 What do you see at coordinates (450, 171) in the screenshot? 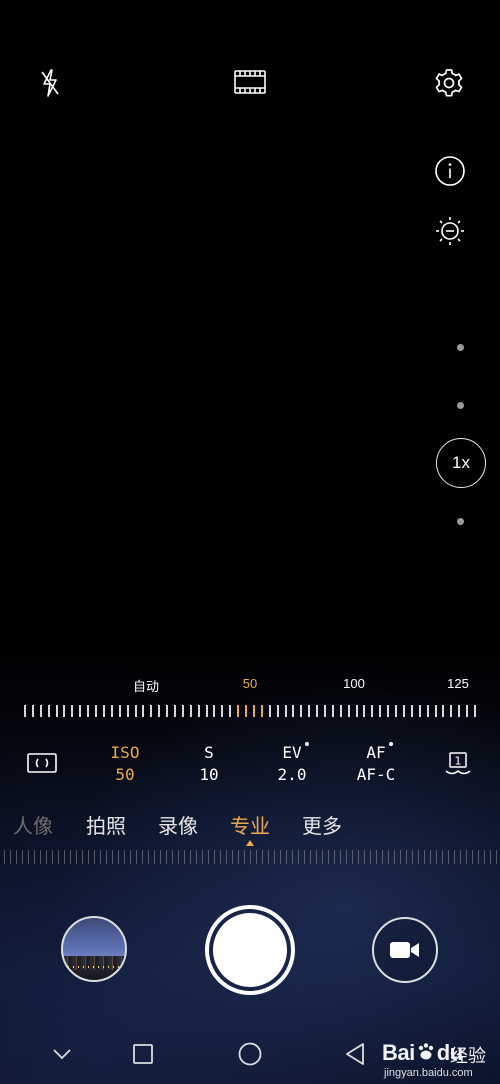
I see `info-icon` at bounding box center [450, 171].